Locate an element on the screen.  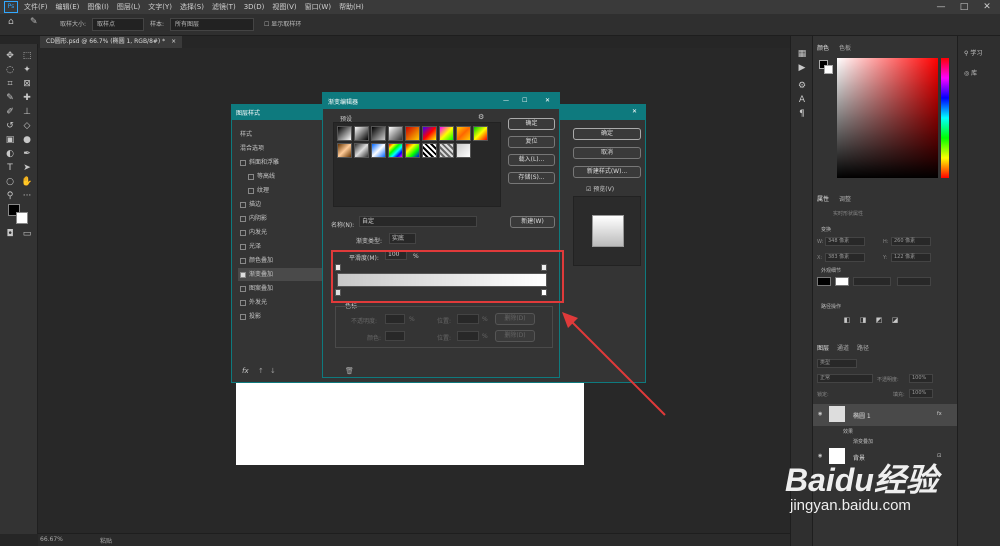
blur-icon: ● is located at coordinates (27, 140).